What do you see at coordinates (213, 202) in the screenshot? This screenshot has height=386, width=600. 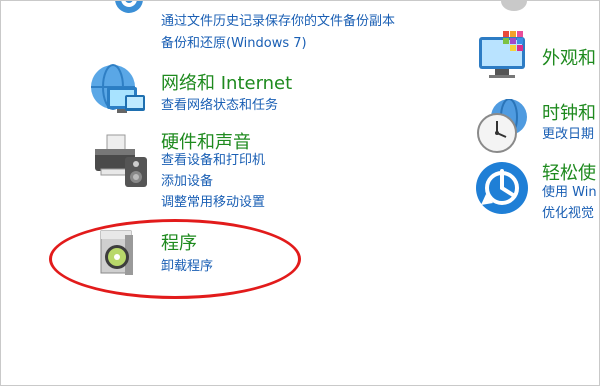 I see `hardware-link-mobility: 调整常用移动设置` at bounding box center [213, 202].